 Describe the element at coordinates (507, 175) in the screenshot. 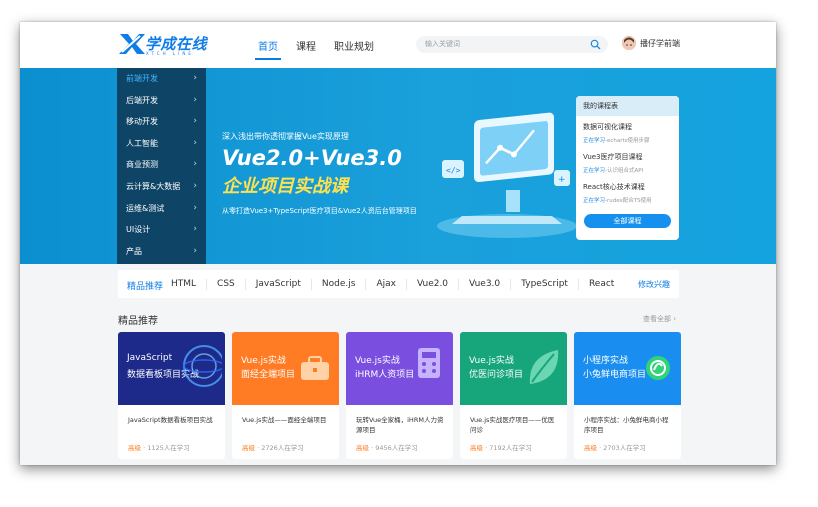

I see `monitor-illustration-icon: </> +` at that location.